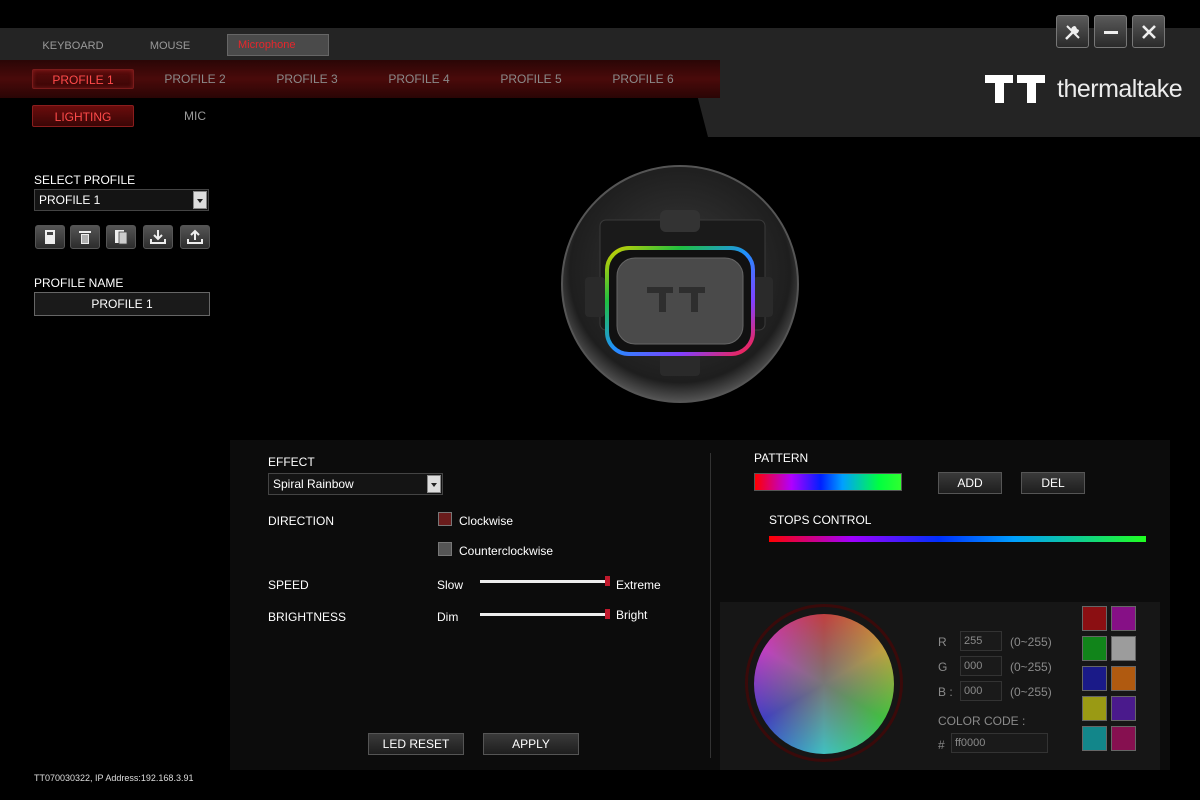 The height and width of the screenshot is (800, 1200). Describe the element at coordinates (419, 79) in the screenshot. I see `tab-profile-4: PROFILE 4` at that location.